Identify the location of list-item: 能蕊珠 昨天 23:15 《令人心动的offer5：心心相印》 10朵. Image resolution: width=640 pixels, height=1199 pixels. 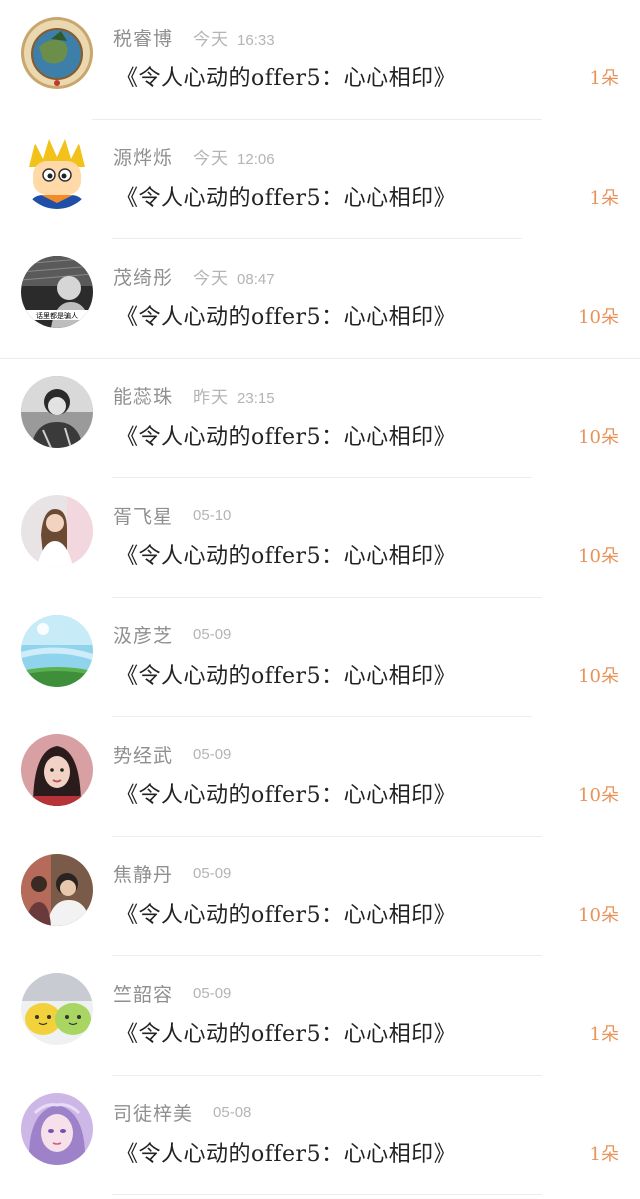
(320, 418).